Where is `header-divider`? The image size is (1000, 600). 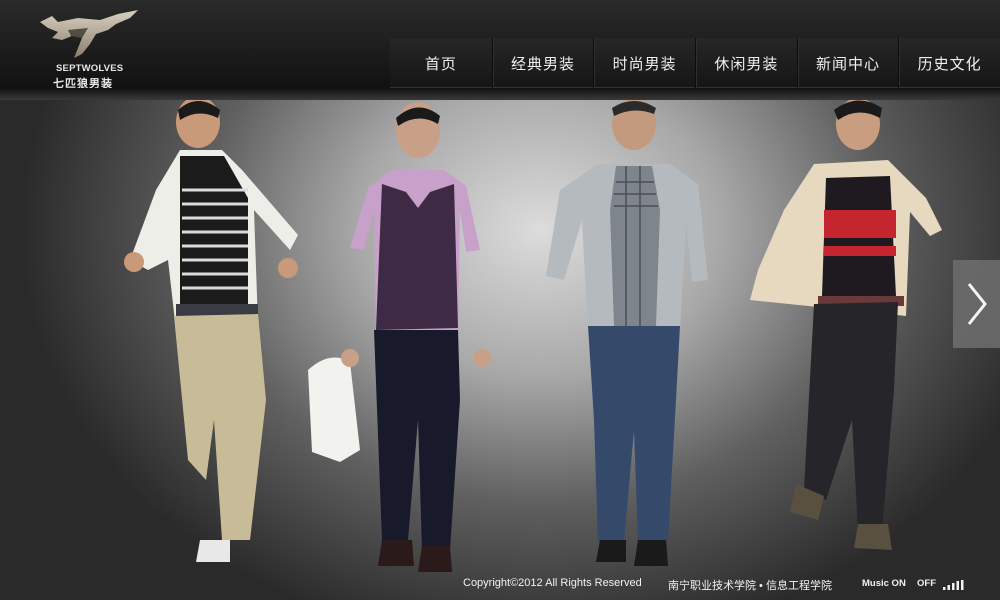 header-divider is located at coordinates (500, 94).